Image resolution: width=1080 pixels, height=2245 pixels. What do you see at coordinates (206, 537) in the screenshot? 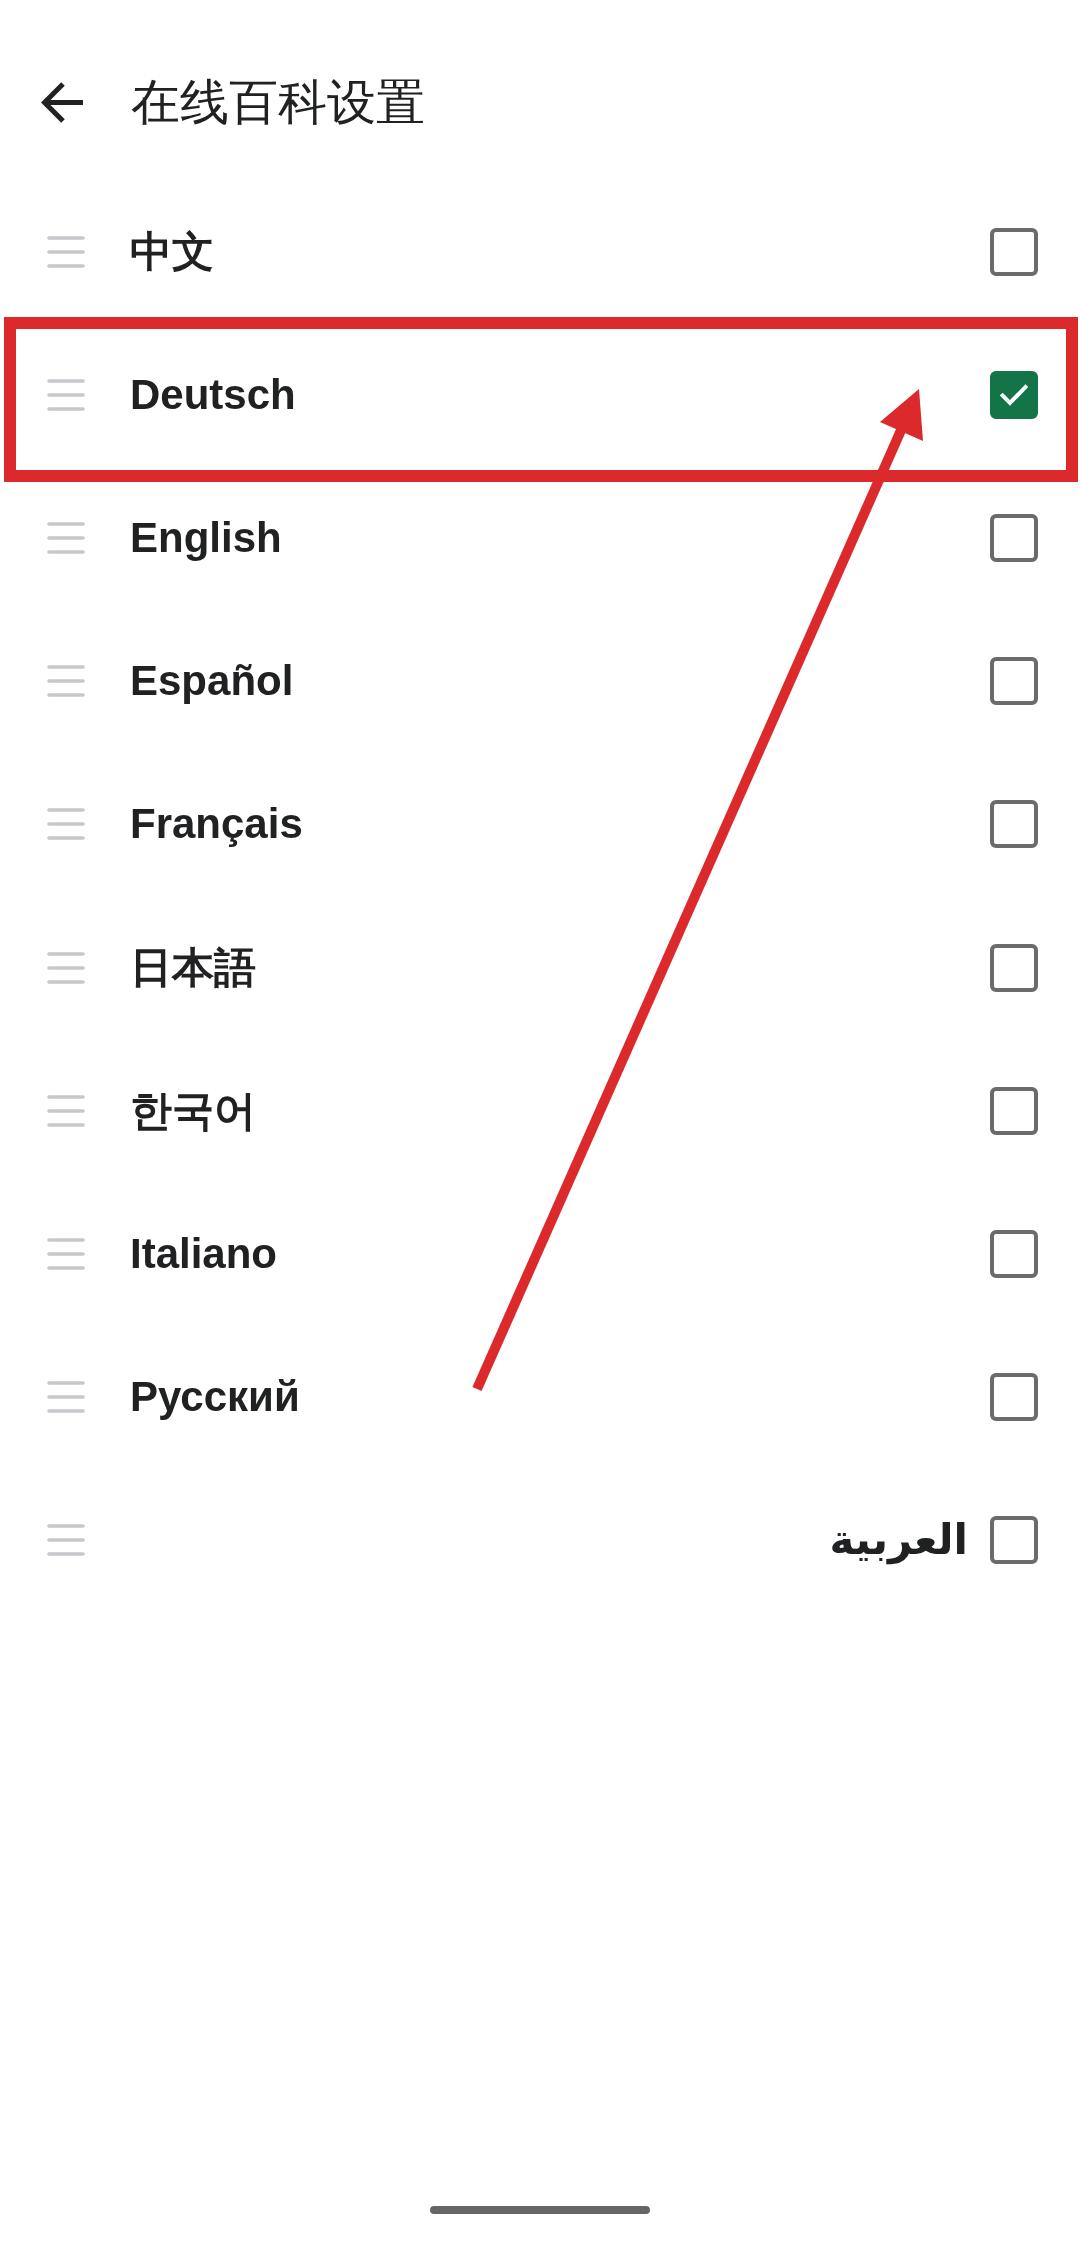
I see `language-label: English` at bounding box center [206, 537].